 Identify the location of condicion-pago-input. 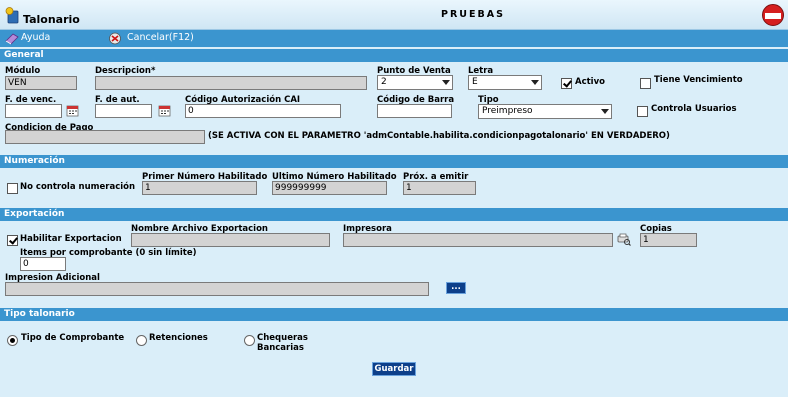
(105, 137).